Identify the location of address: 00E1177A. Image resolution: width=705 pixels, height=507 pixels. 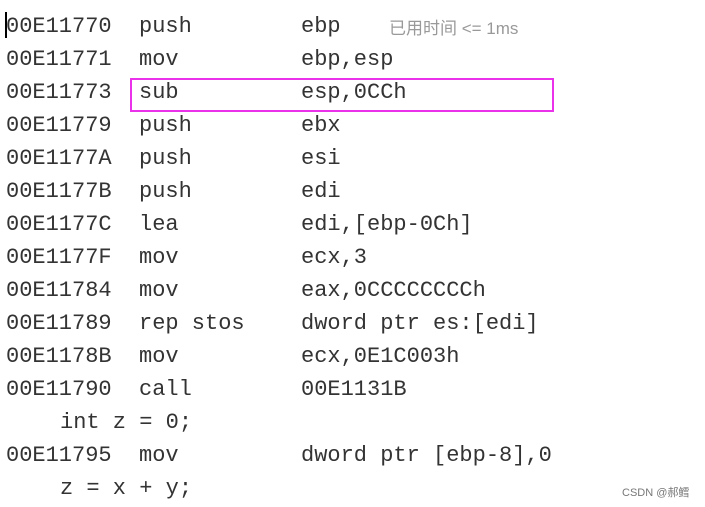
(59, 158).